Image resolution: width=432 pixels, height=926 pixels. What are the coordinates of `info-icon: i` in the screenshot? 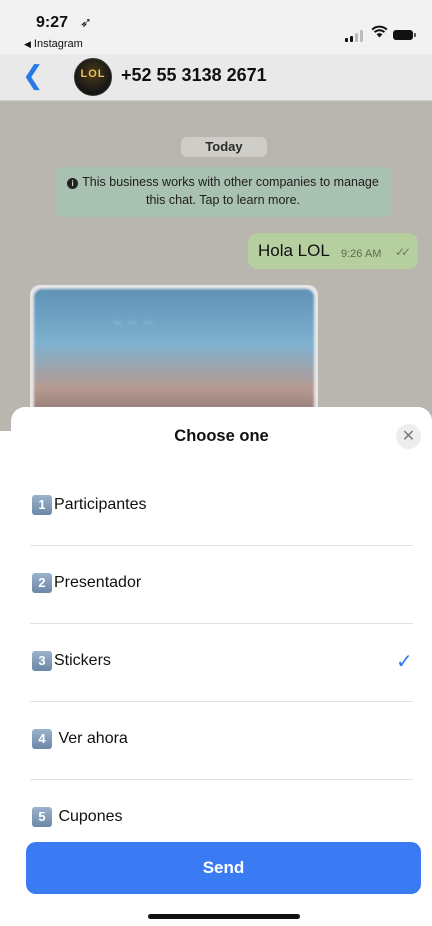 It's located at (73, 183).